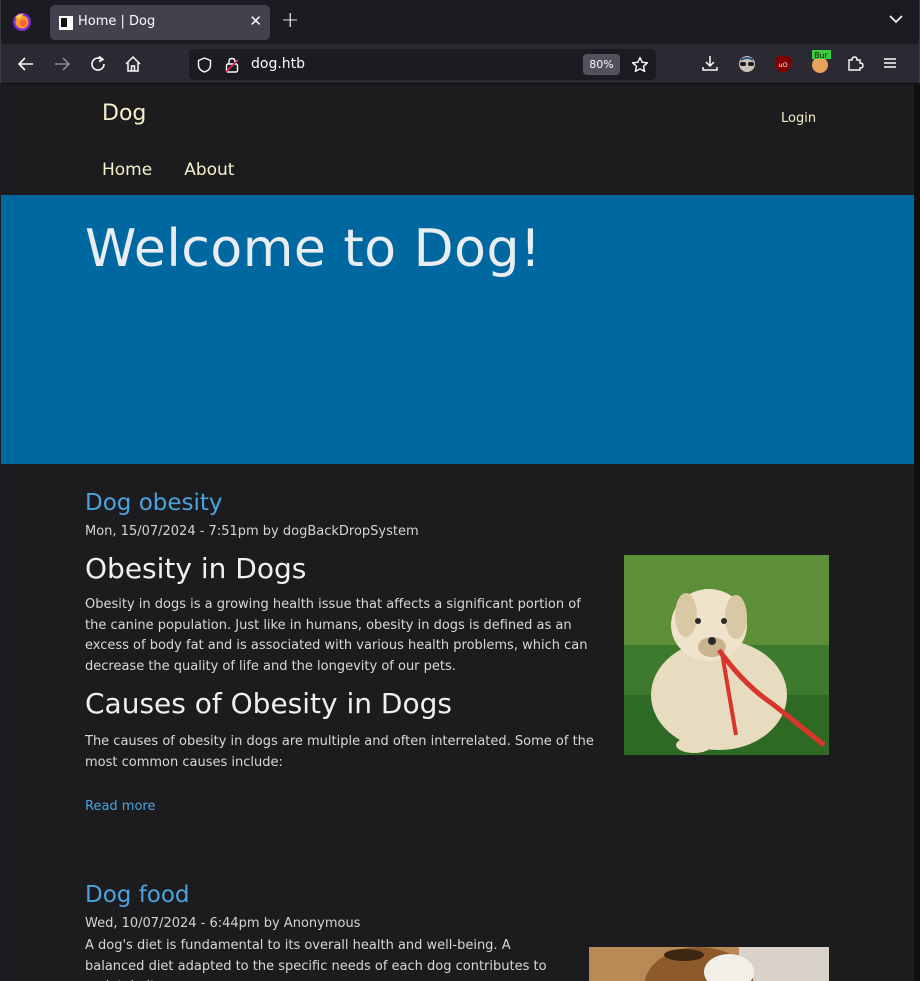  I want to click on page-scroll-edge, so click(917, 533).